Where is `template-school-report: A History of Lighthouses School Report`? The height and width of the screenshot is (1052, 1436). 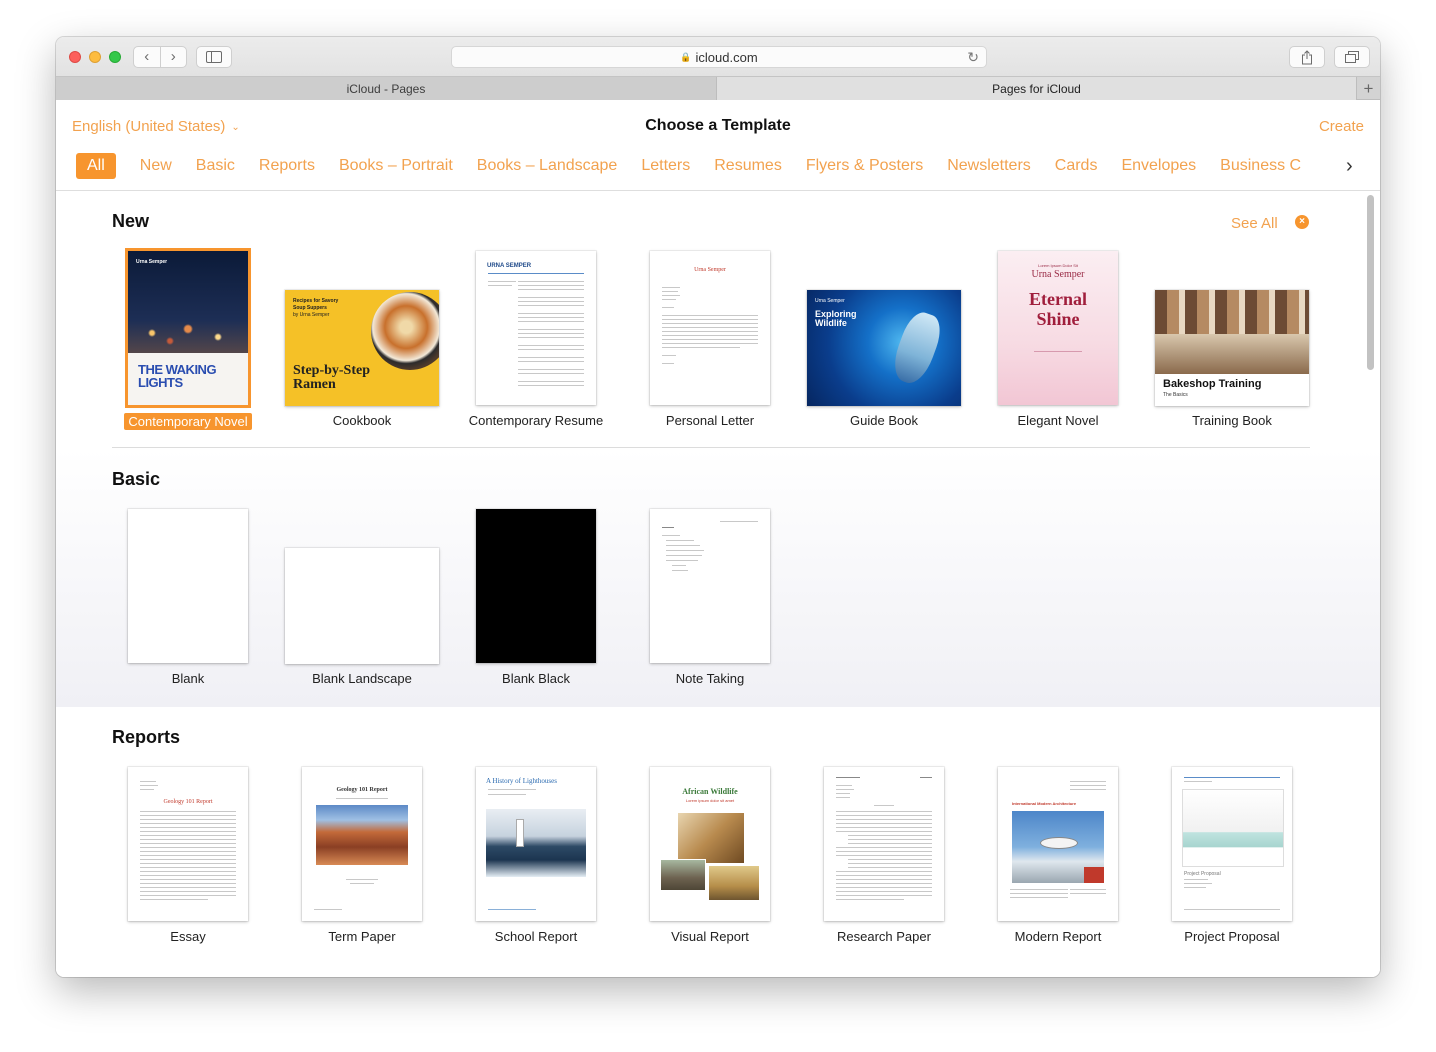
template-school-report: A History of Lighthouses School Report is located at coordinates (536, 825).